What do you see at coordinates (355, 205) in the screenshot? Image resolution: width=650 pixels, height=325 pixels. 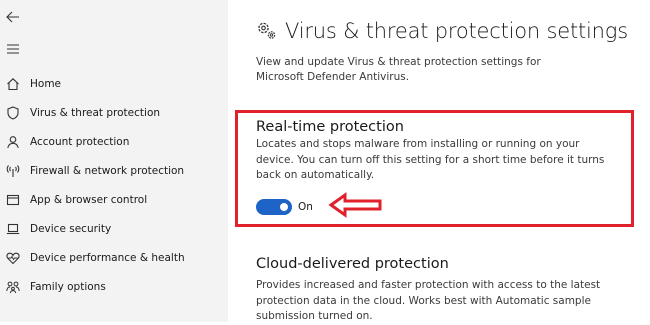 I see `annotation-arrow-icon` at bounding box center [355, 205].